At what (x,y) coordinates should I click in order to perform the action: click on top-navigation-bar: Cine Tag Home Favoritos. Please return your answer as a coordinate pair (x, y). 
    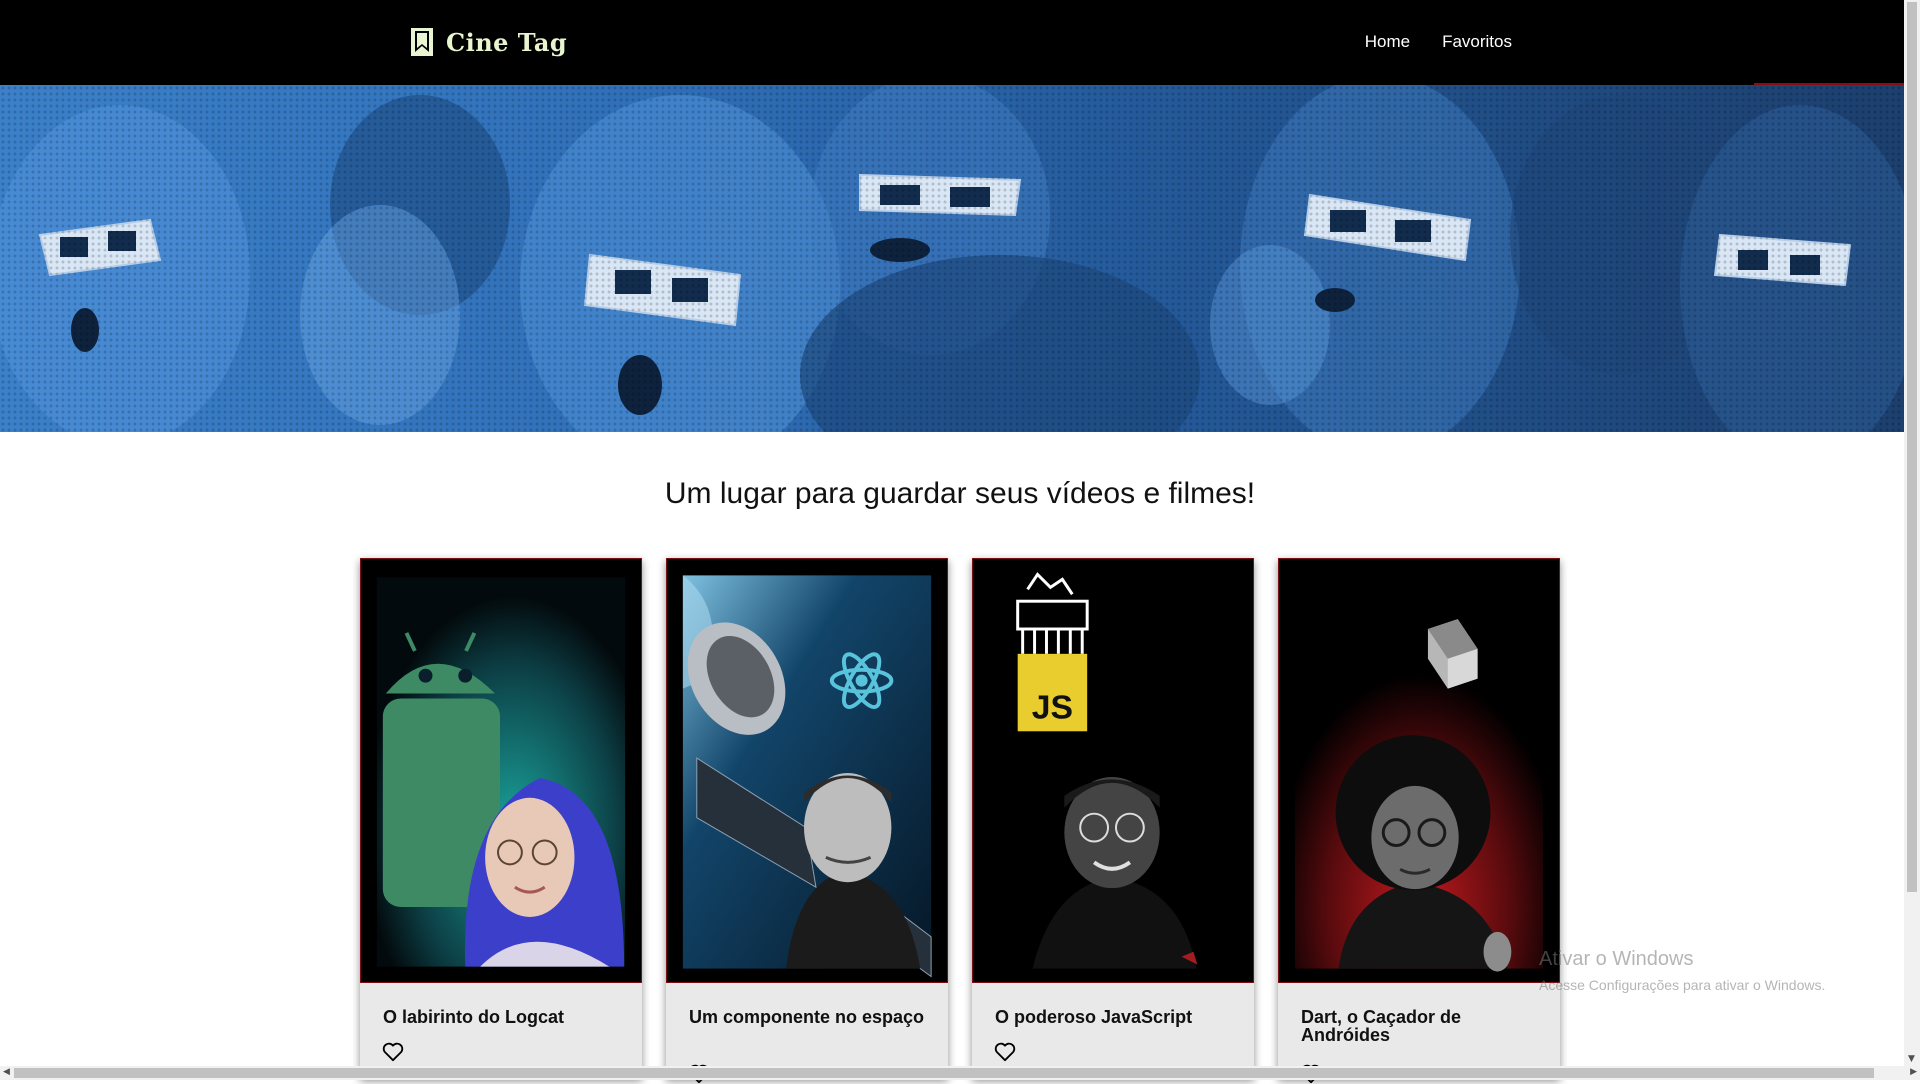
    Looking at the image, I should click on (952, 42).